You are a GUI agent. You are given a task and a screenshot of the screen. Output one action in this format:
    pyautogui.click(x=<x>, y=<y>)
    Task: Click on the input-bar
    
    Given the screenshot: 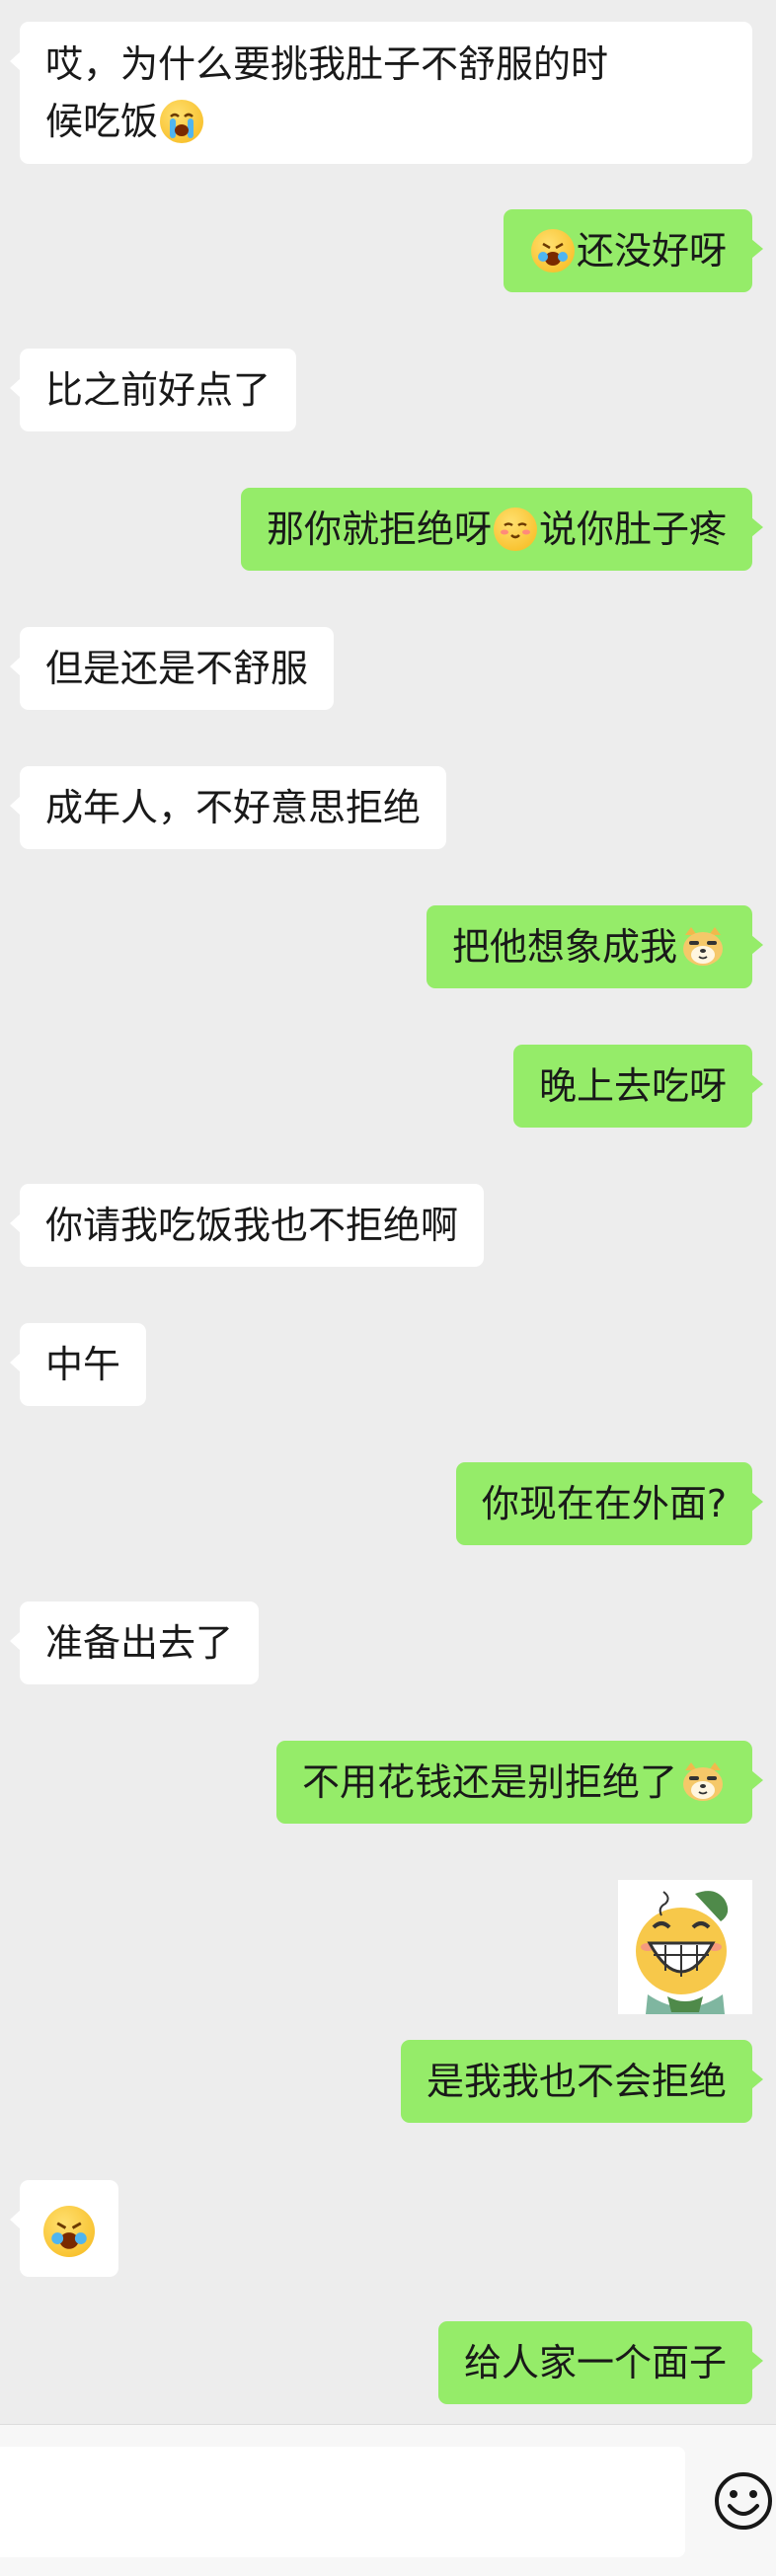 What is the action you would take?
    pyautogui.click(x=388, y=2500)
    